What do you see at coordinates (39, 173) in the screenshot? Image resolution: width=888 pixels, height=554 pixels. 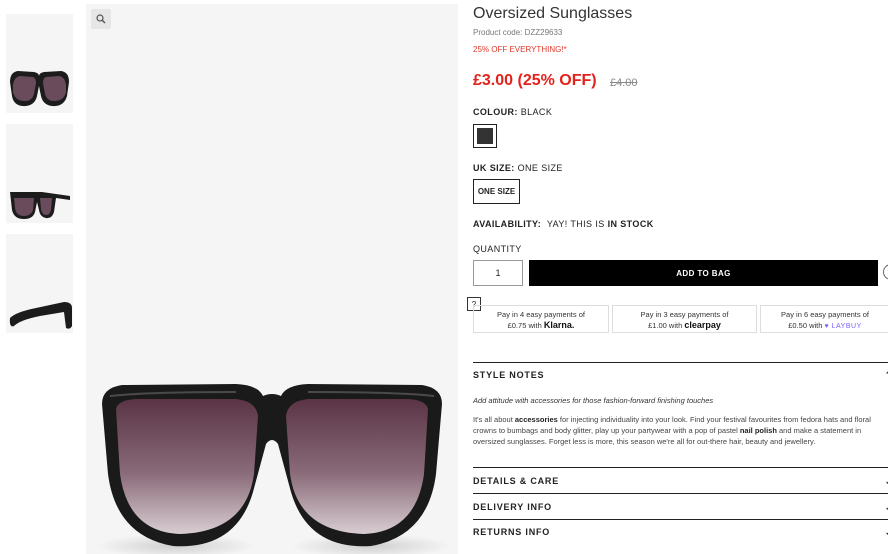 I see `thumbnail-angle` at bounding box center [39, 173].